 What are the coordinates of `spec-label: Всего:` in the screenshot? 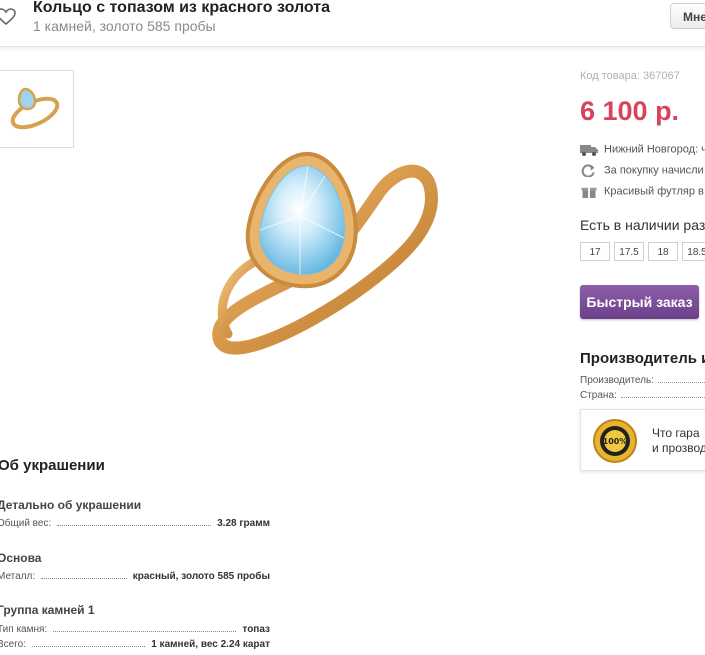 It's located at (13, 644).